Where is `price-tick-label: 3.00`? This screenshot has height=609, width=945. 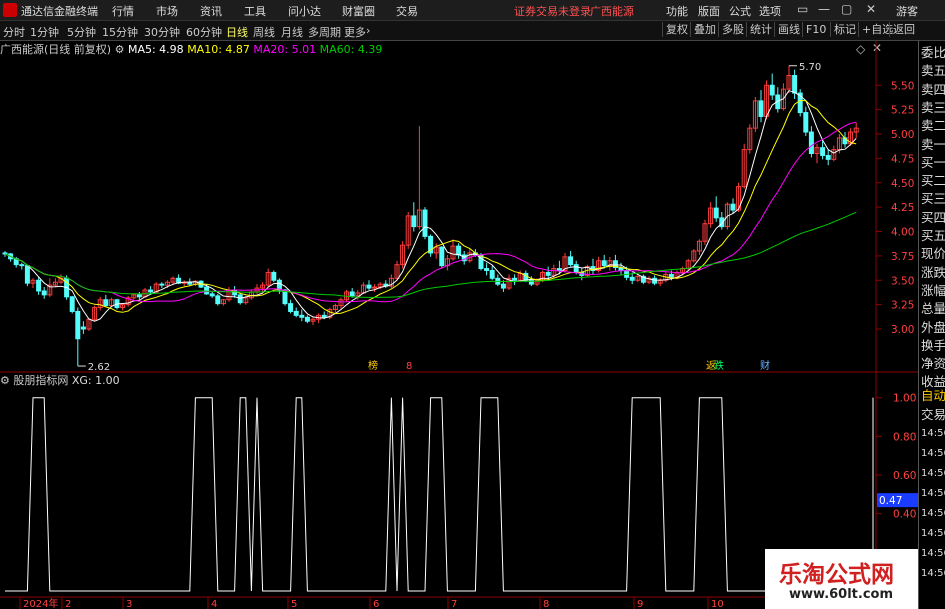 price-tick-label: 3.00 is located at coordinates (902, 330).